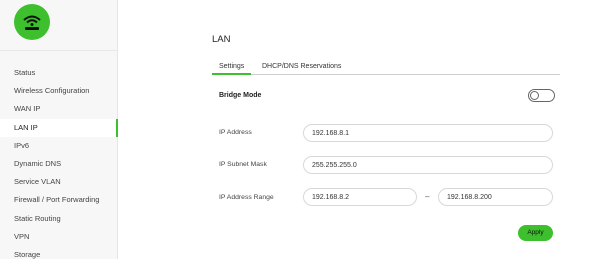 The height and width of the screenshot is (259, 600). Describe the element at coordinates (59, 91) in the screenshot. I see `sidebar-item-wireless-configuration: Wireless Configuration` at that location.